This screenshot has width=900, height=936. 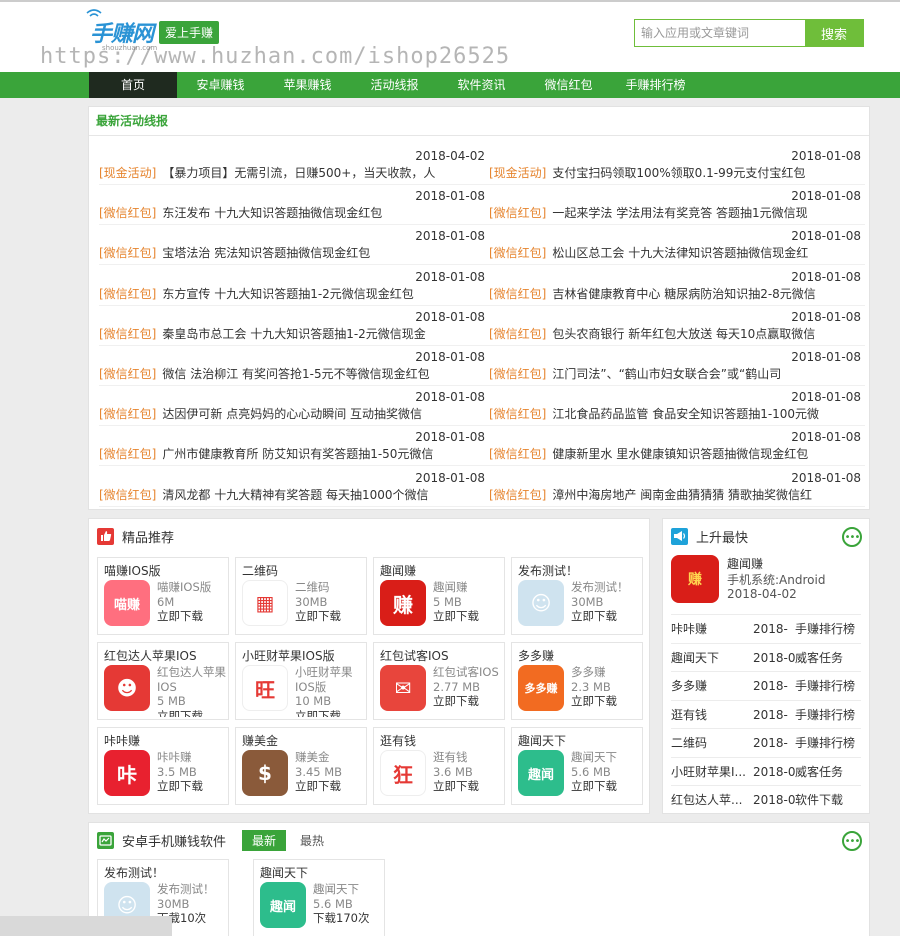 I want to click on bottom-scrollbar, so click(x=86, y=926).